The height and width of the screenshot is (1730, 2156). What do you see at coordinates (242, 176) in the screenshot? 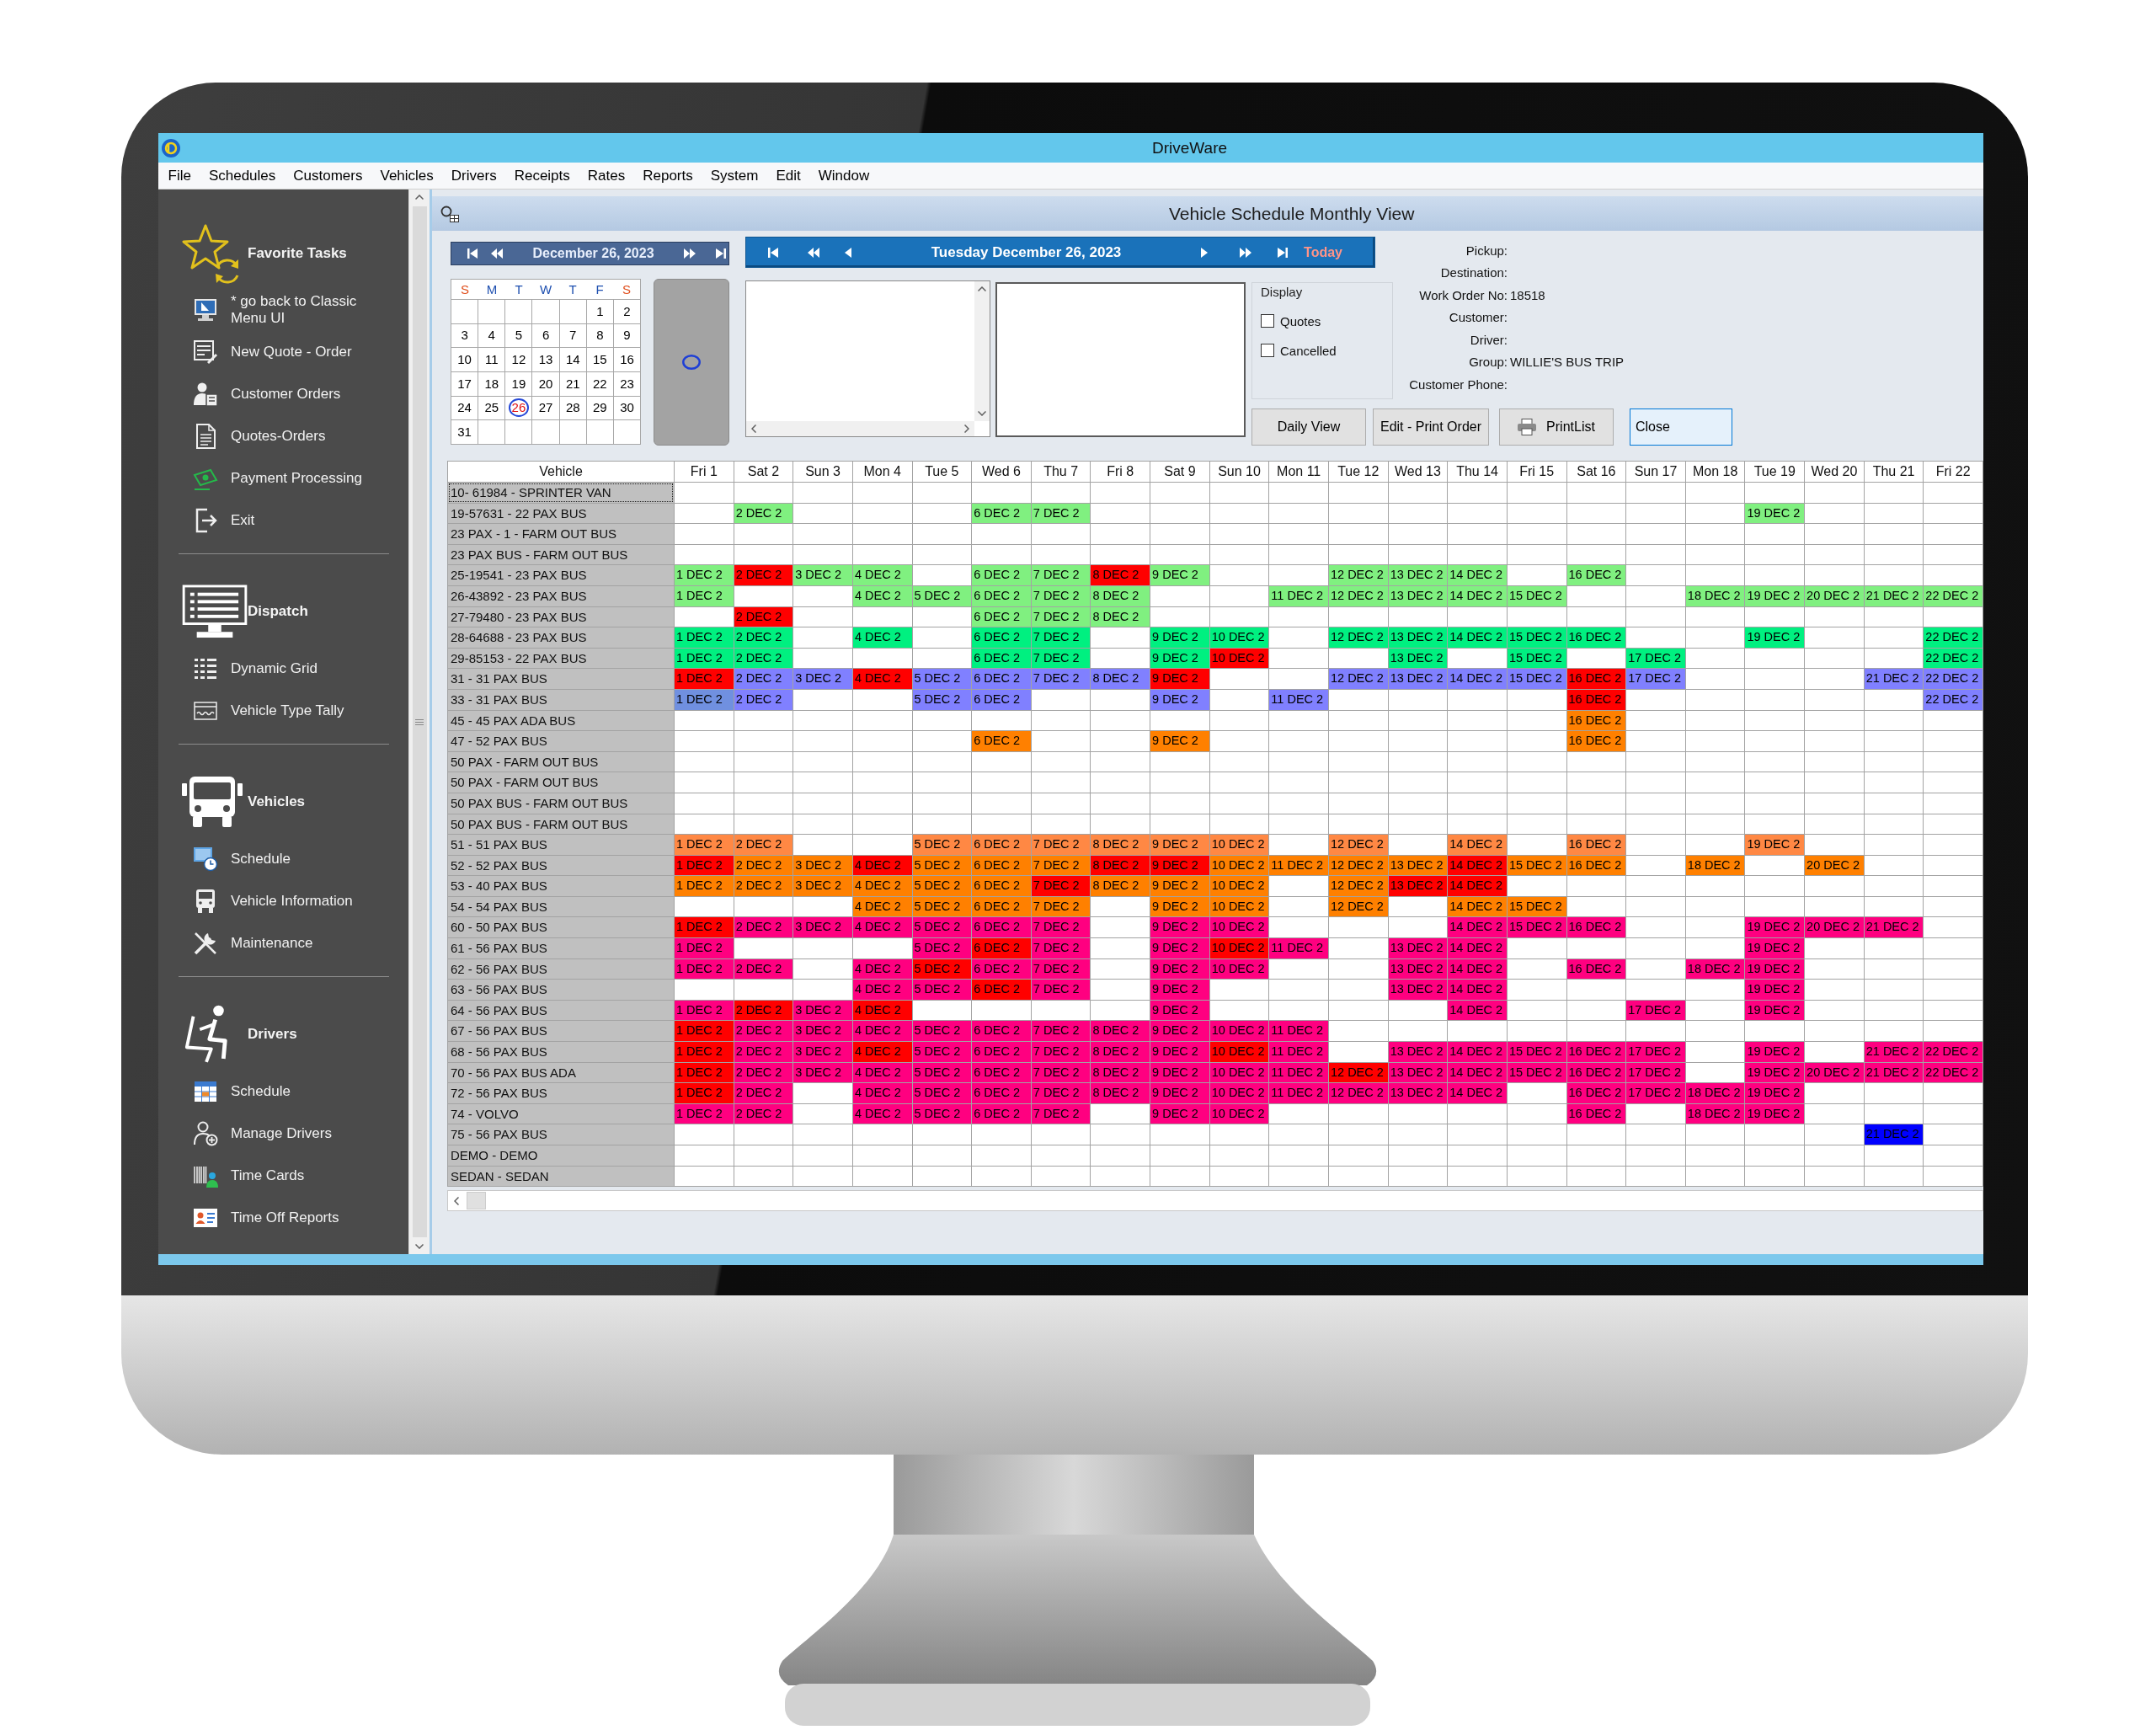
I see `menu-item: Schedules` at bounding box center [242, 176].